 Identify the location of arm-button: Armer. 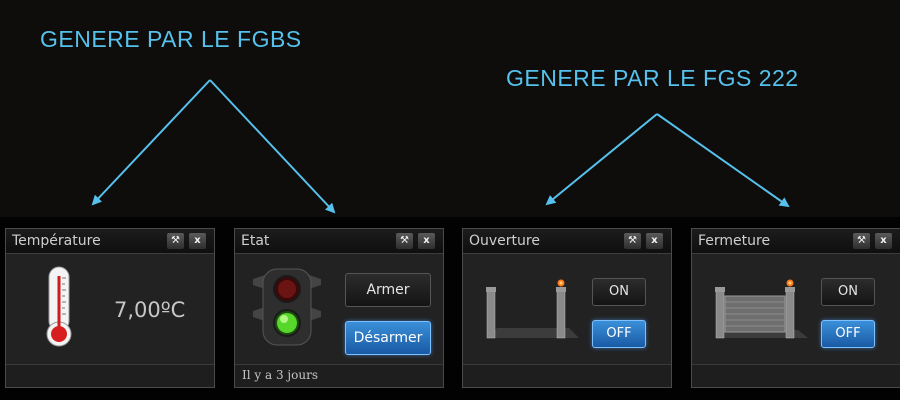
(388, 290).